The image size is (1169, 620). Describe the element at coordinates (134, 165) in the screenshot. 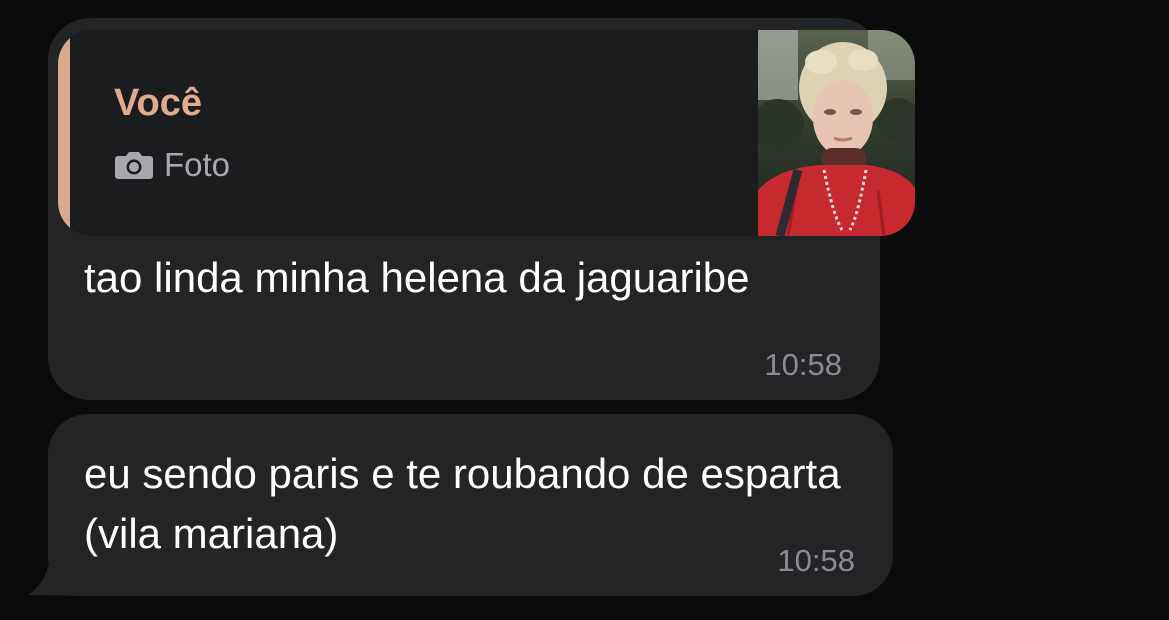

I see `camera-icon` at that location.